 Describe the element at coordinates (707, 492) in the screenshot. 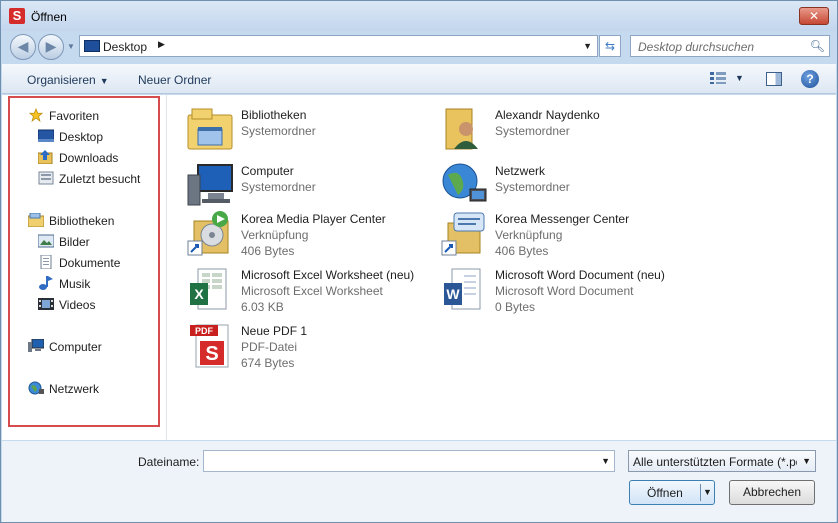

I see `open-options-chevron-icon: ▼` at that location.